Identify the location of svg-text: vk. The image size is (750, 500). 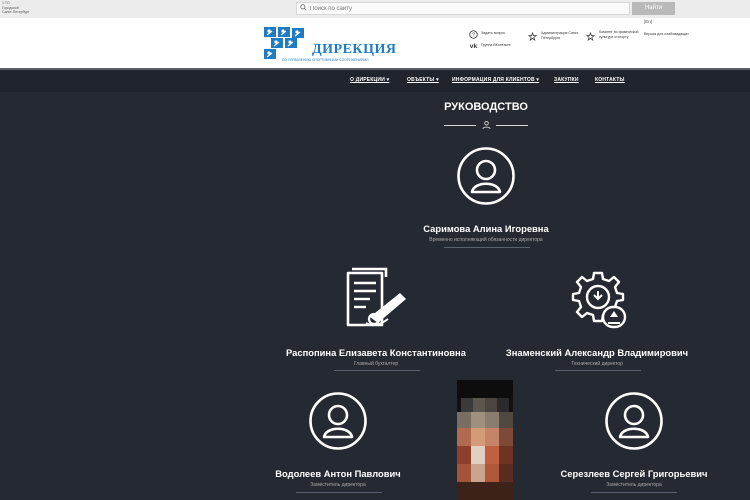
(474, 46).